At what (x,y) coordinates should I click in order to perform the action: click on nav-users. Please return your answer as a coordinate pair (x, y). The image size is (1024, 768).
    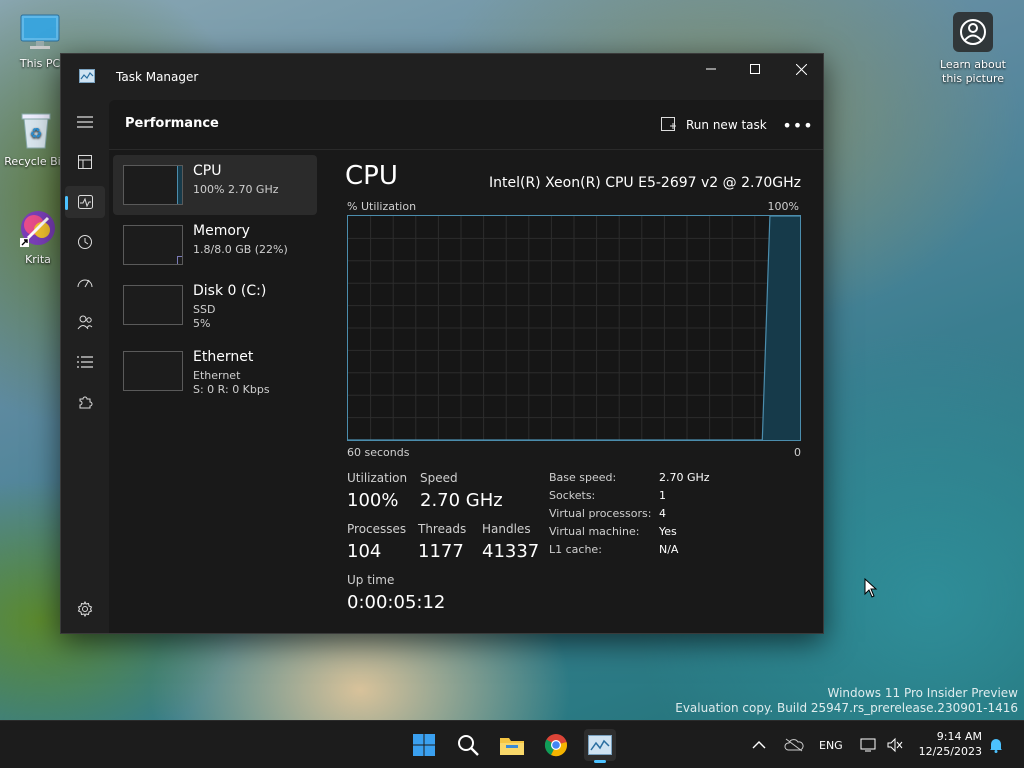
    Looking at the image, I should click on (85, 322).